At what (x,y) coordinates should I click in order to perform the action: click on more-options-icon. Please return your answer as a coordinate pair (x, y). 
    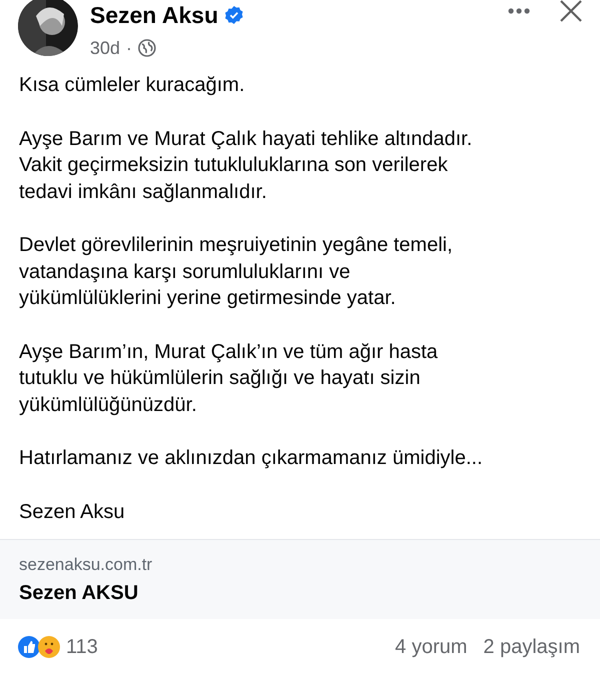
    Looking at the image, I should click on (519, 11).